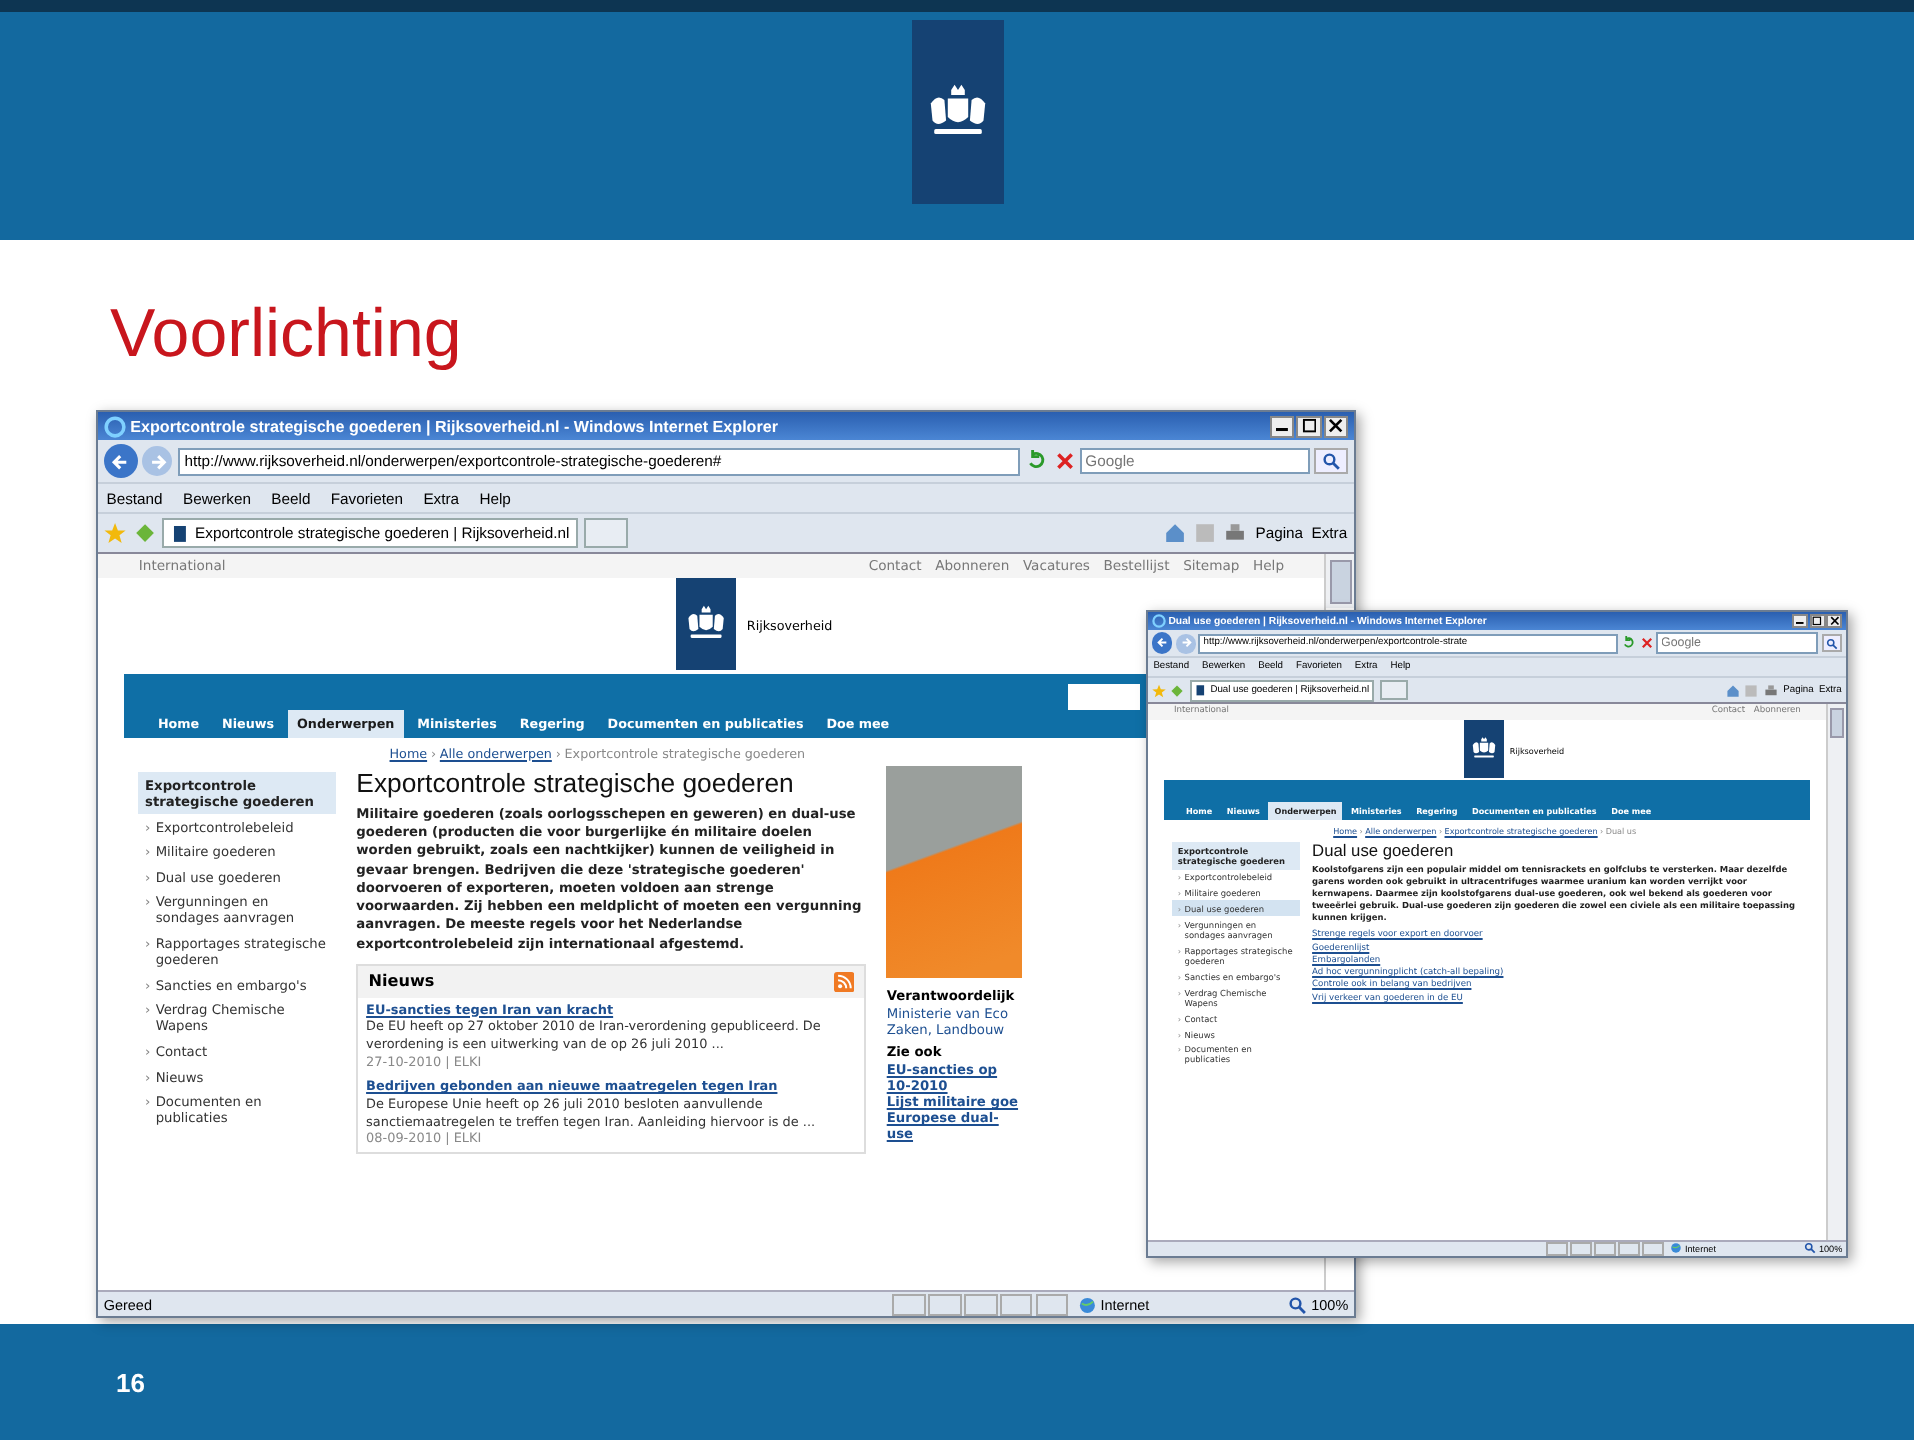  Describe the element at coordinates (1384, 849) in the screenshot. I see `page-heading: Dual use goederen` at that location.